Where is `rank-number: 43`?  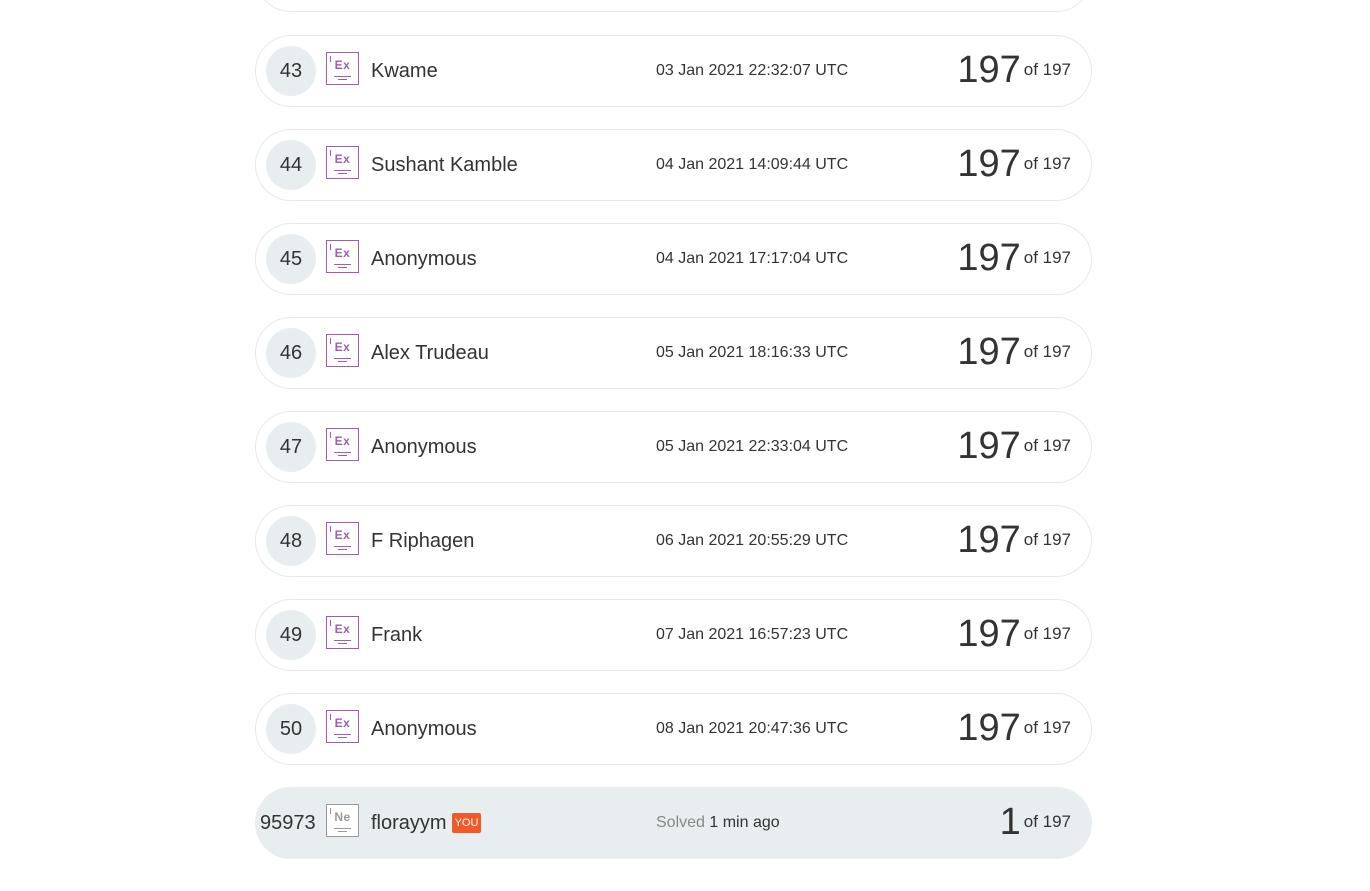
rank-number: 43 is located at coordinates (291, 71).